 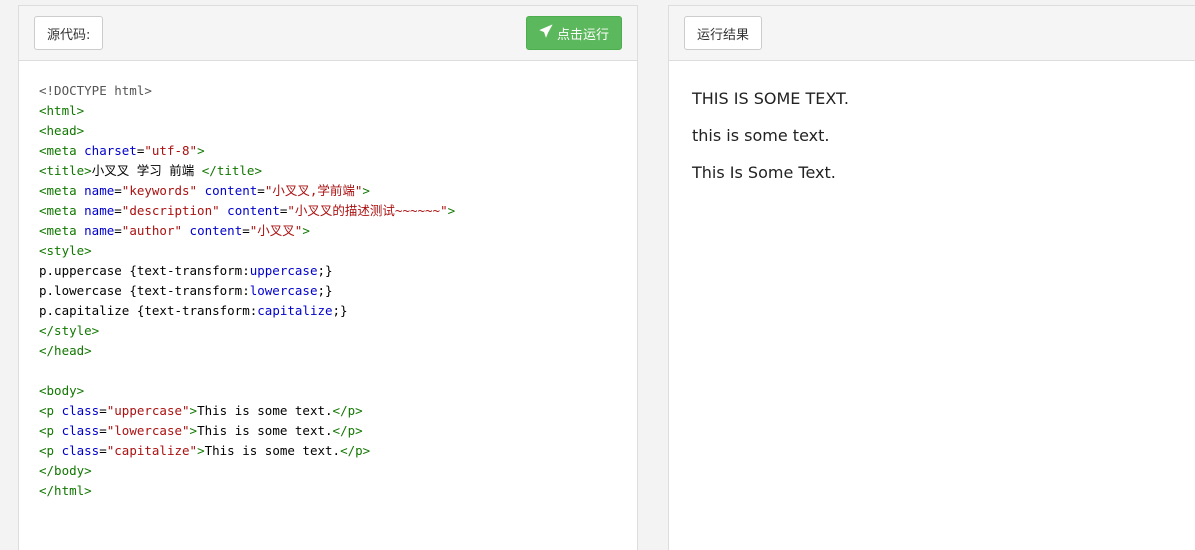 What do you see at coordinates (328, 171) in the screenshot?
I see `code-line: <title>小叉叉 学习 前端 </title>` at bounding box center [328, 171].